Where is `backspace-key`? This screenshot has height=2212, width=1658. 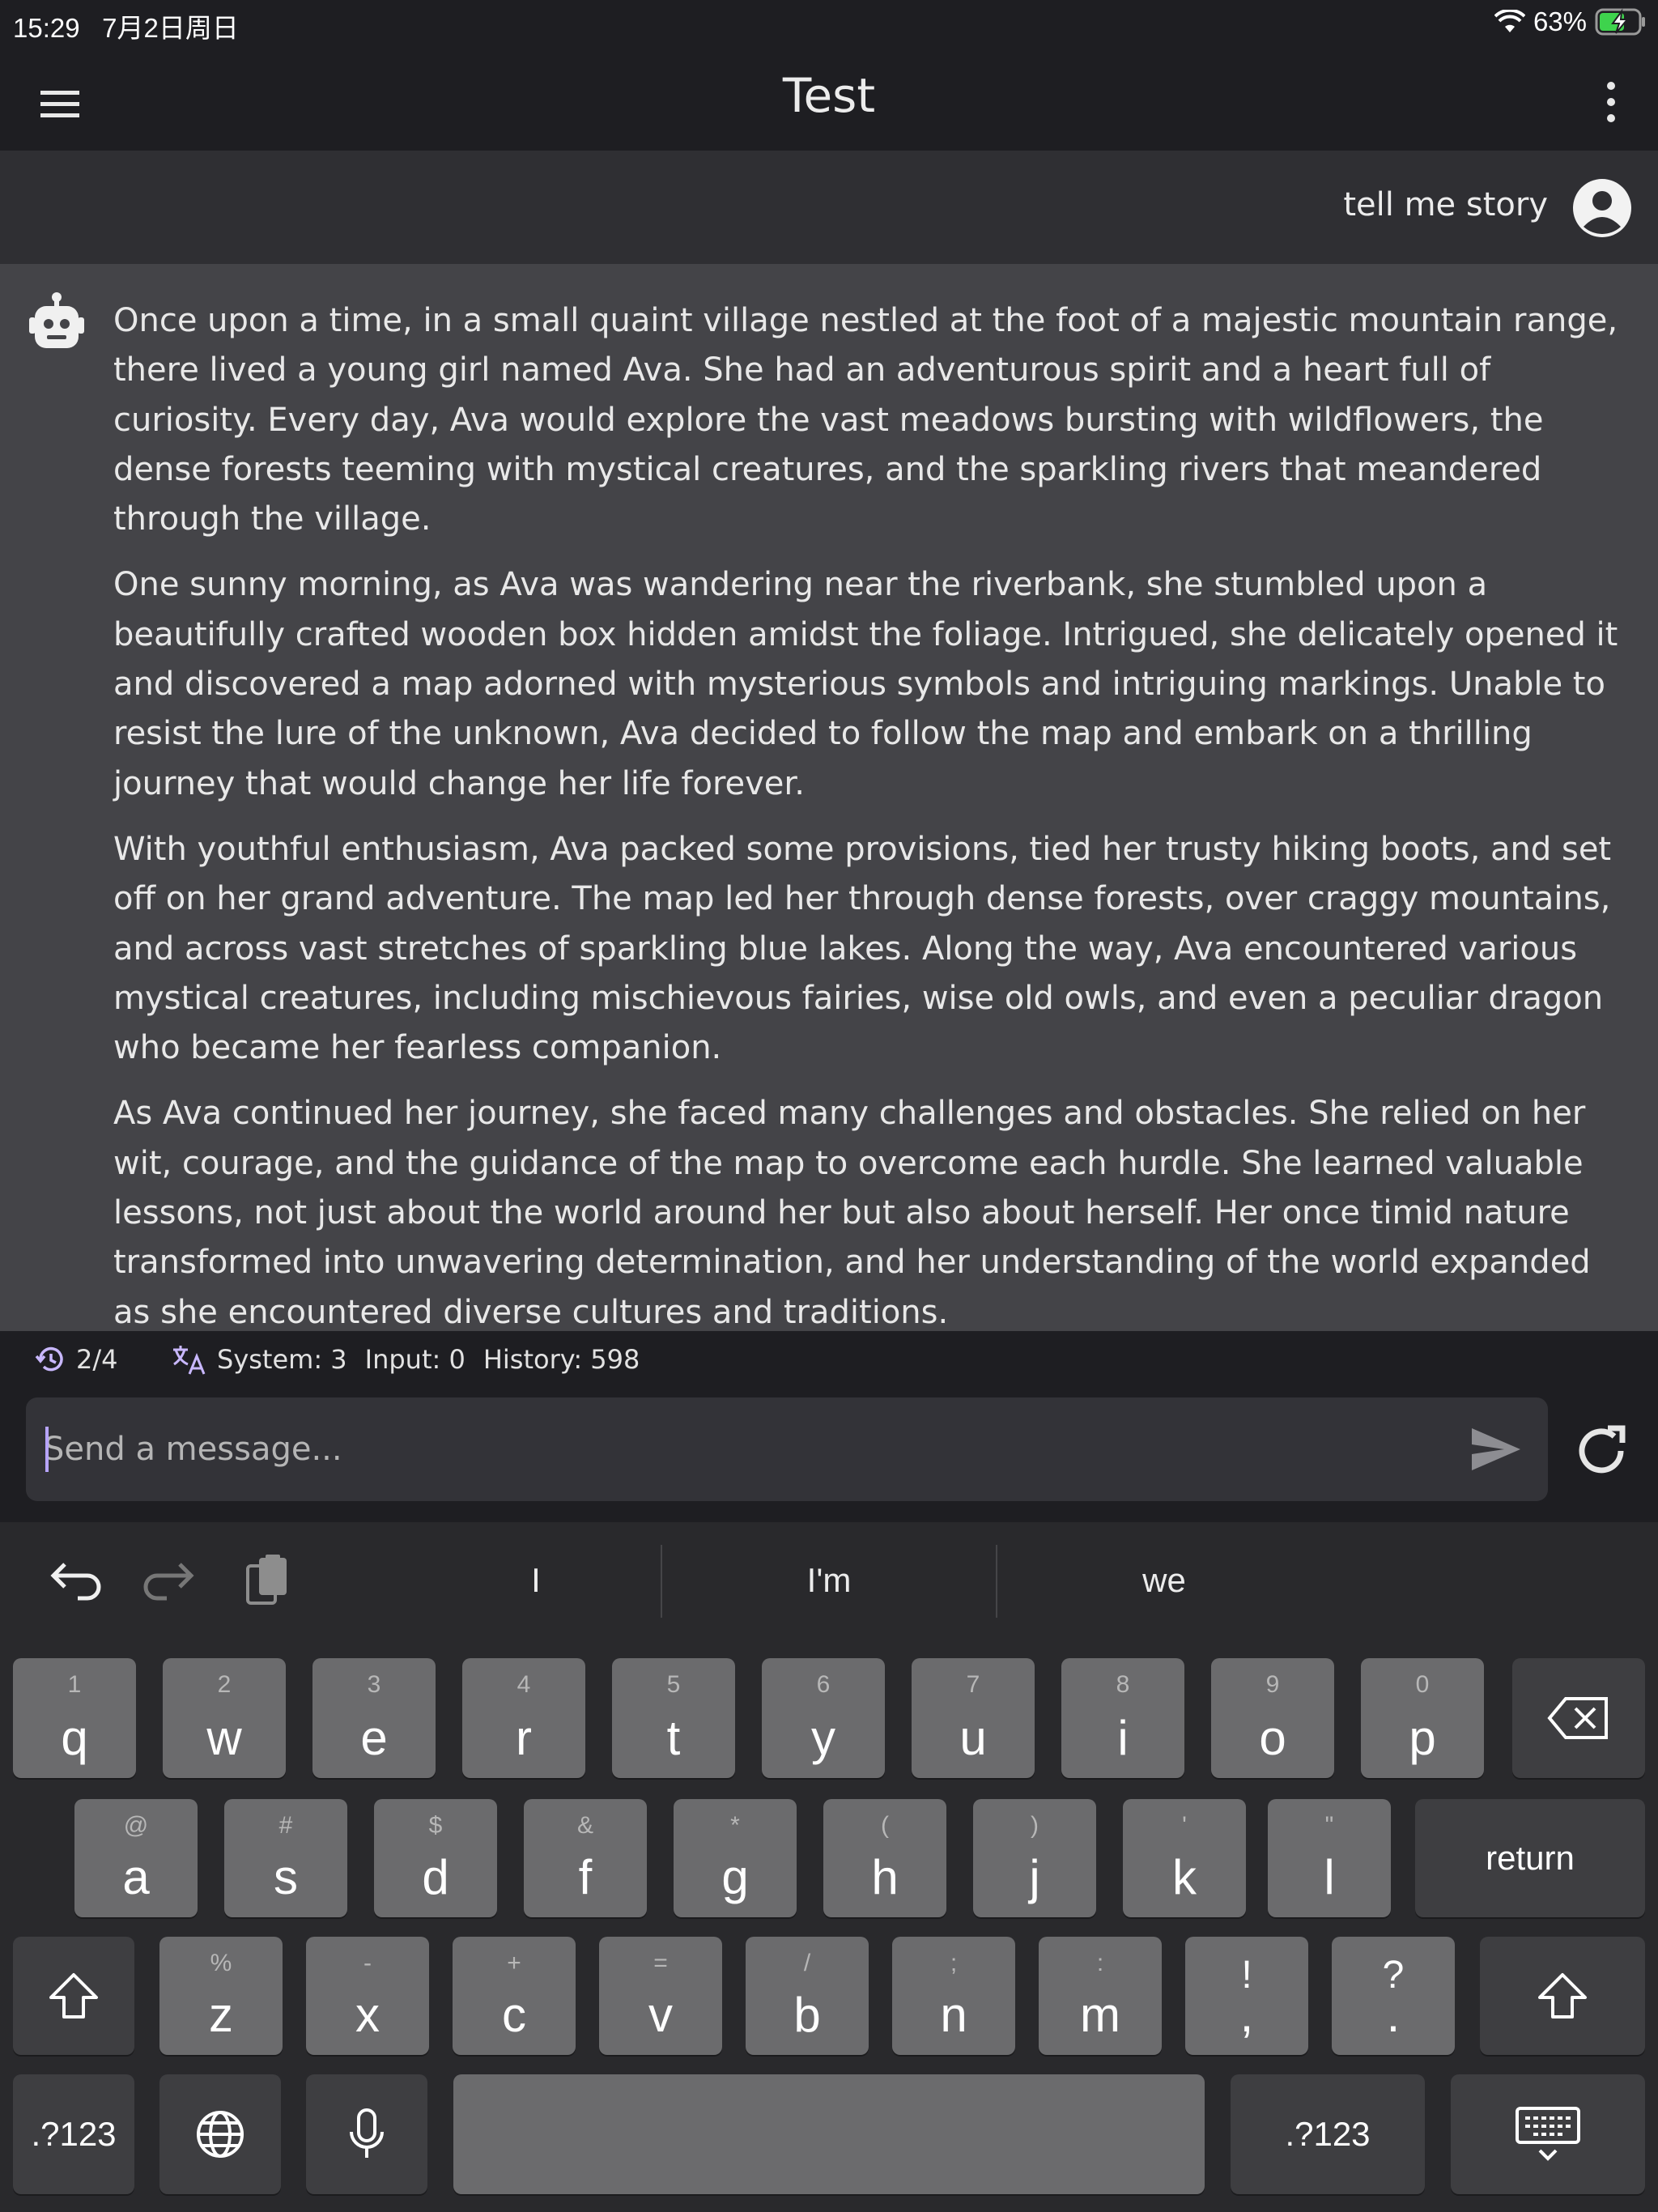 backspace-key is located at coordinates (1578, 1718).